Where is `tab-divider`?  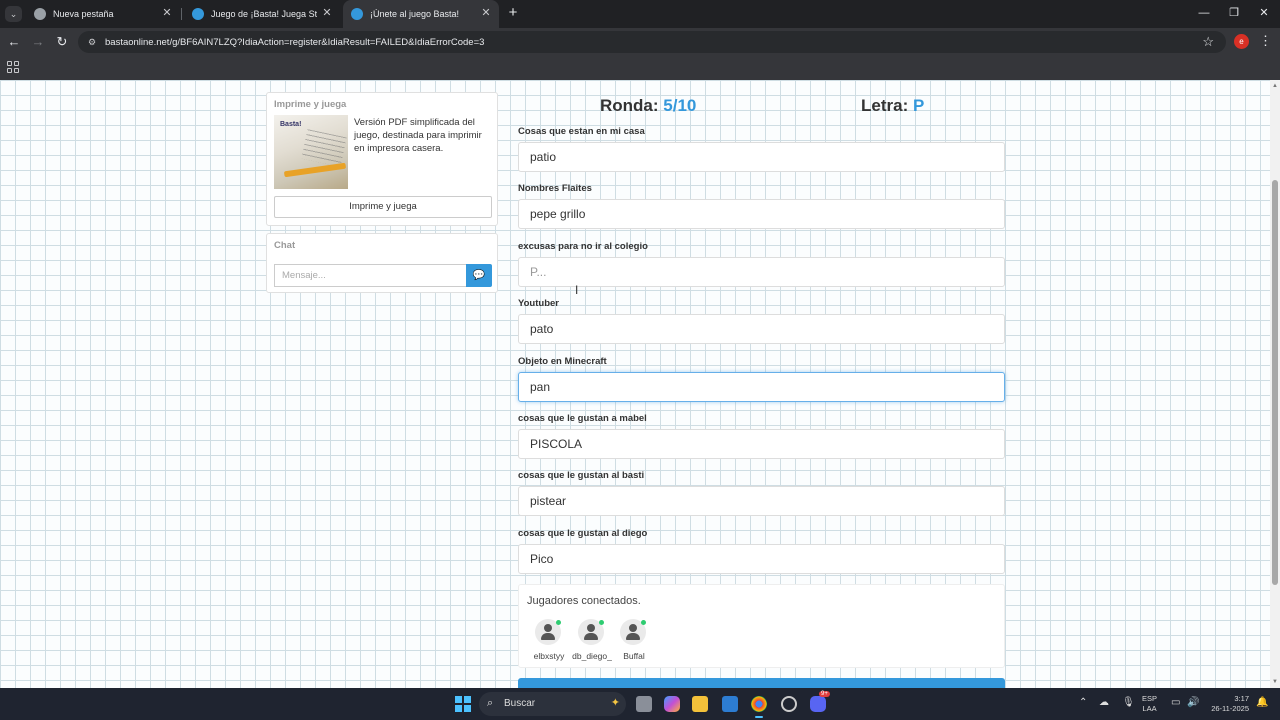
tab-divider is located at coordinates (181, 14).